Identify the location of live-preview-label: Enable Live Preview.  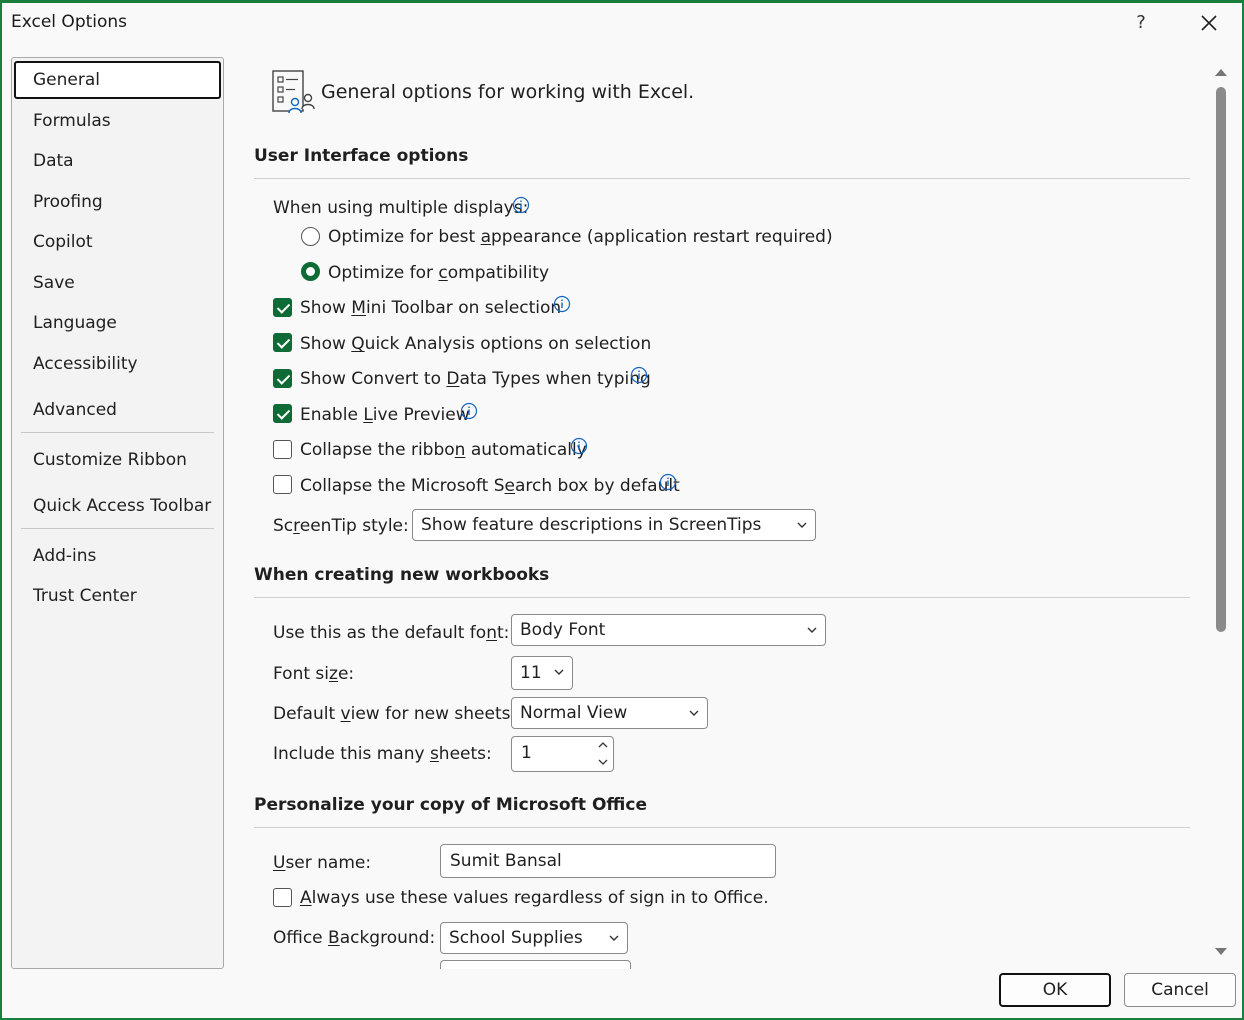
(385, 415).